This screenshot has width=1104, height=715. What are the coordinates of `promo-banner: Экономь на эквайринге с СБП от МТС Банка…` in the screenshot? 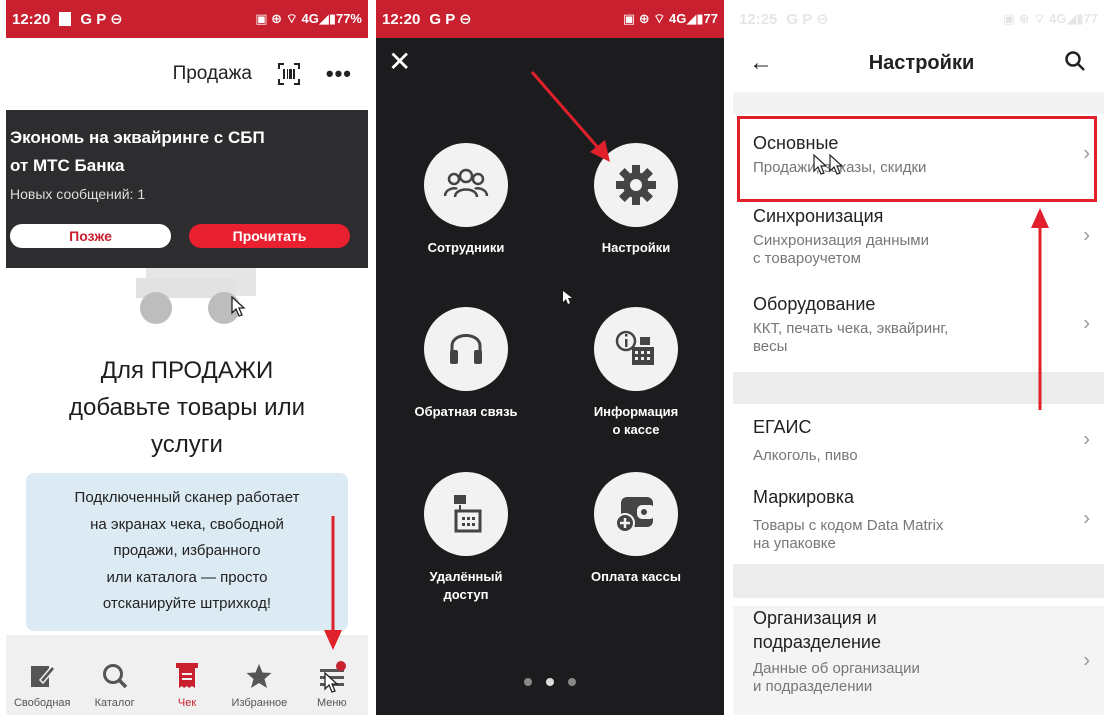 It's located at (187, 189).